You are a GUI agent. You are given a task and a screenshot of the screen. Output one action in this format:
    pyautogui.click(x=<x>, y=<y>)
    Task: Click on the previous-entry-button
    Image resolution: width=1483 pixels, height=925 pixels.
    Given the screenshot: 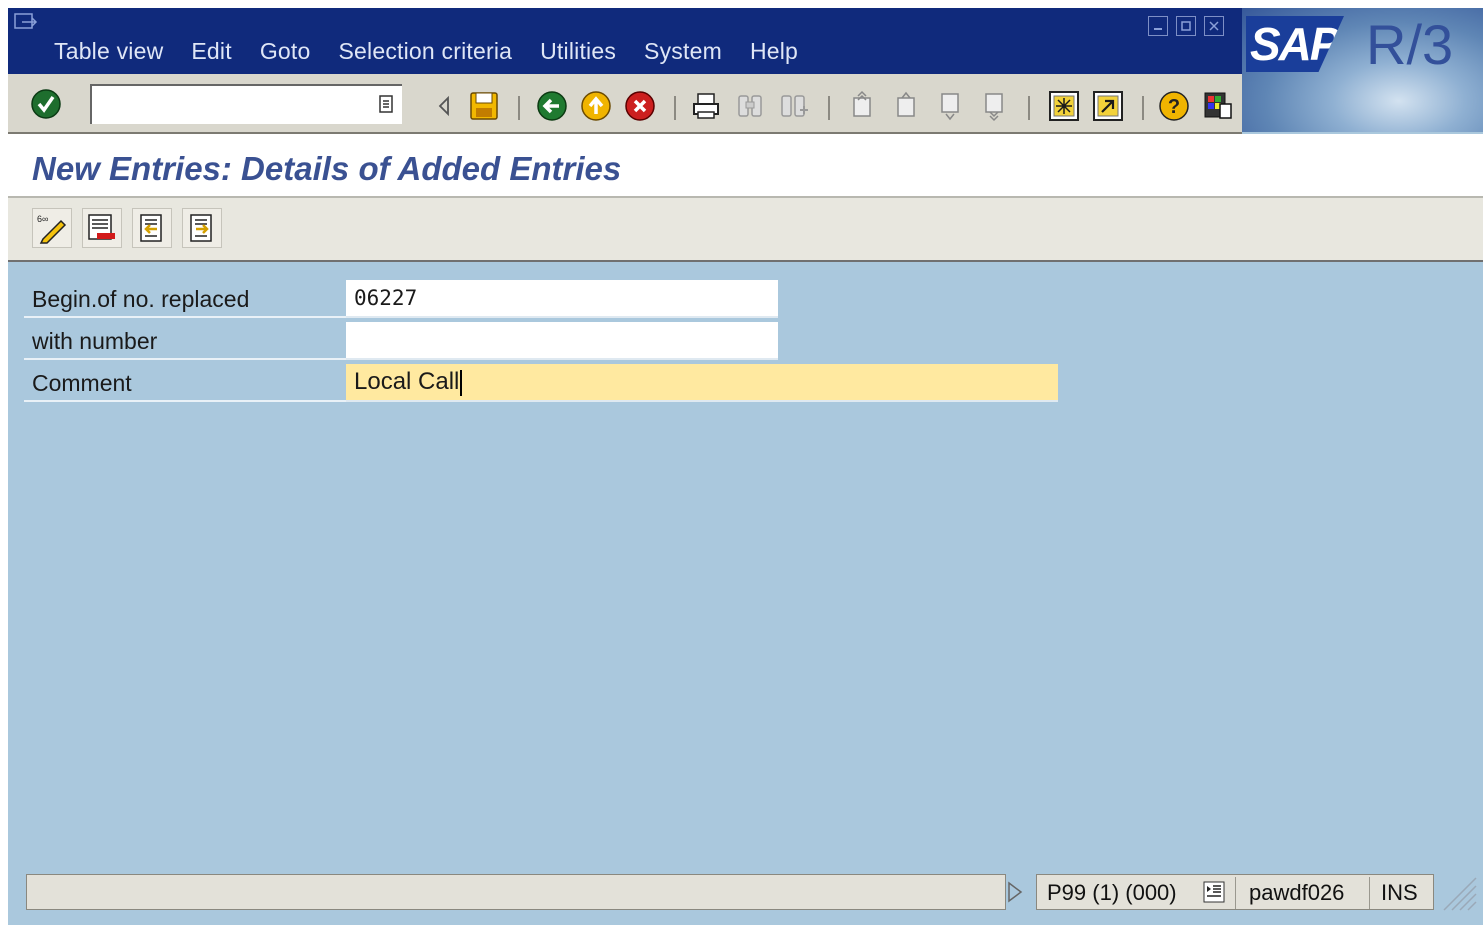 What is the action you would take?
    pyautogui.click(x=152, y=228)
    